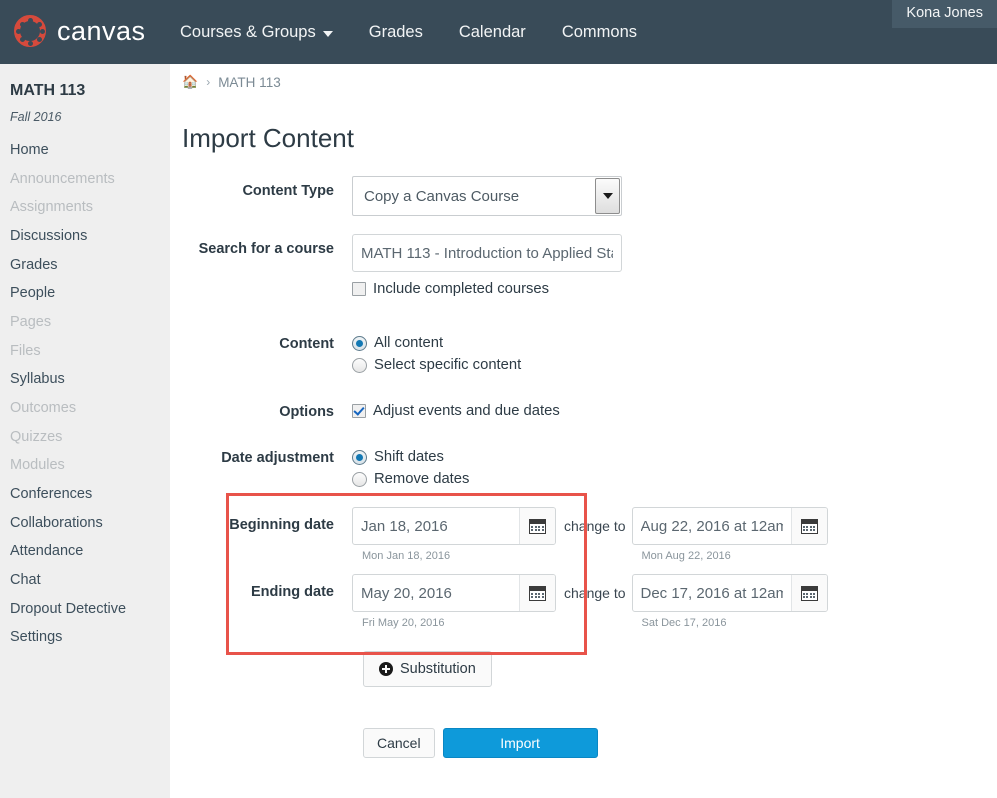 The width and height of the screenshot is (997, 798). I want to click on adjust-dates-label: Adjust events and due dates, so click(466, 411).